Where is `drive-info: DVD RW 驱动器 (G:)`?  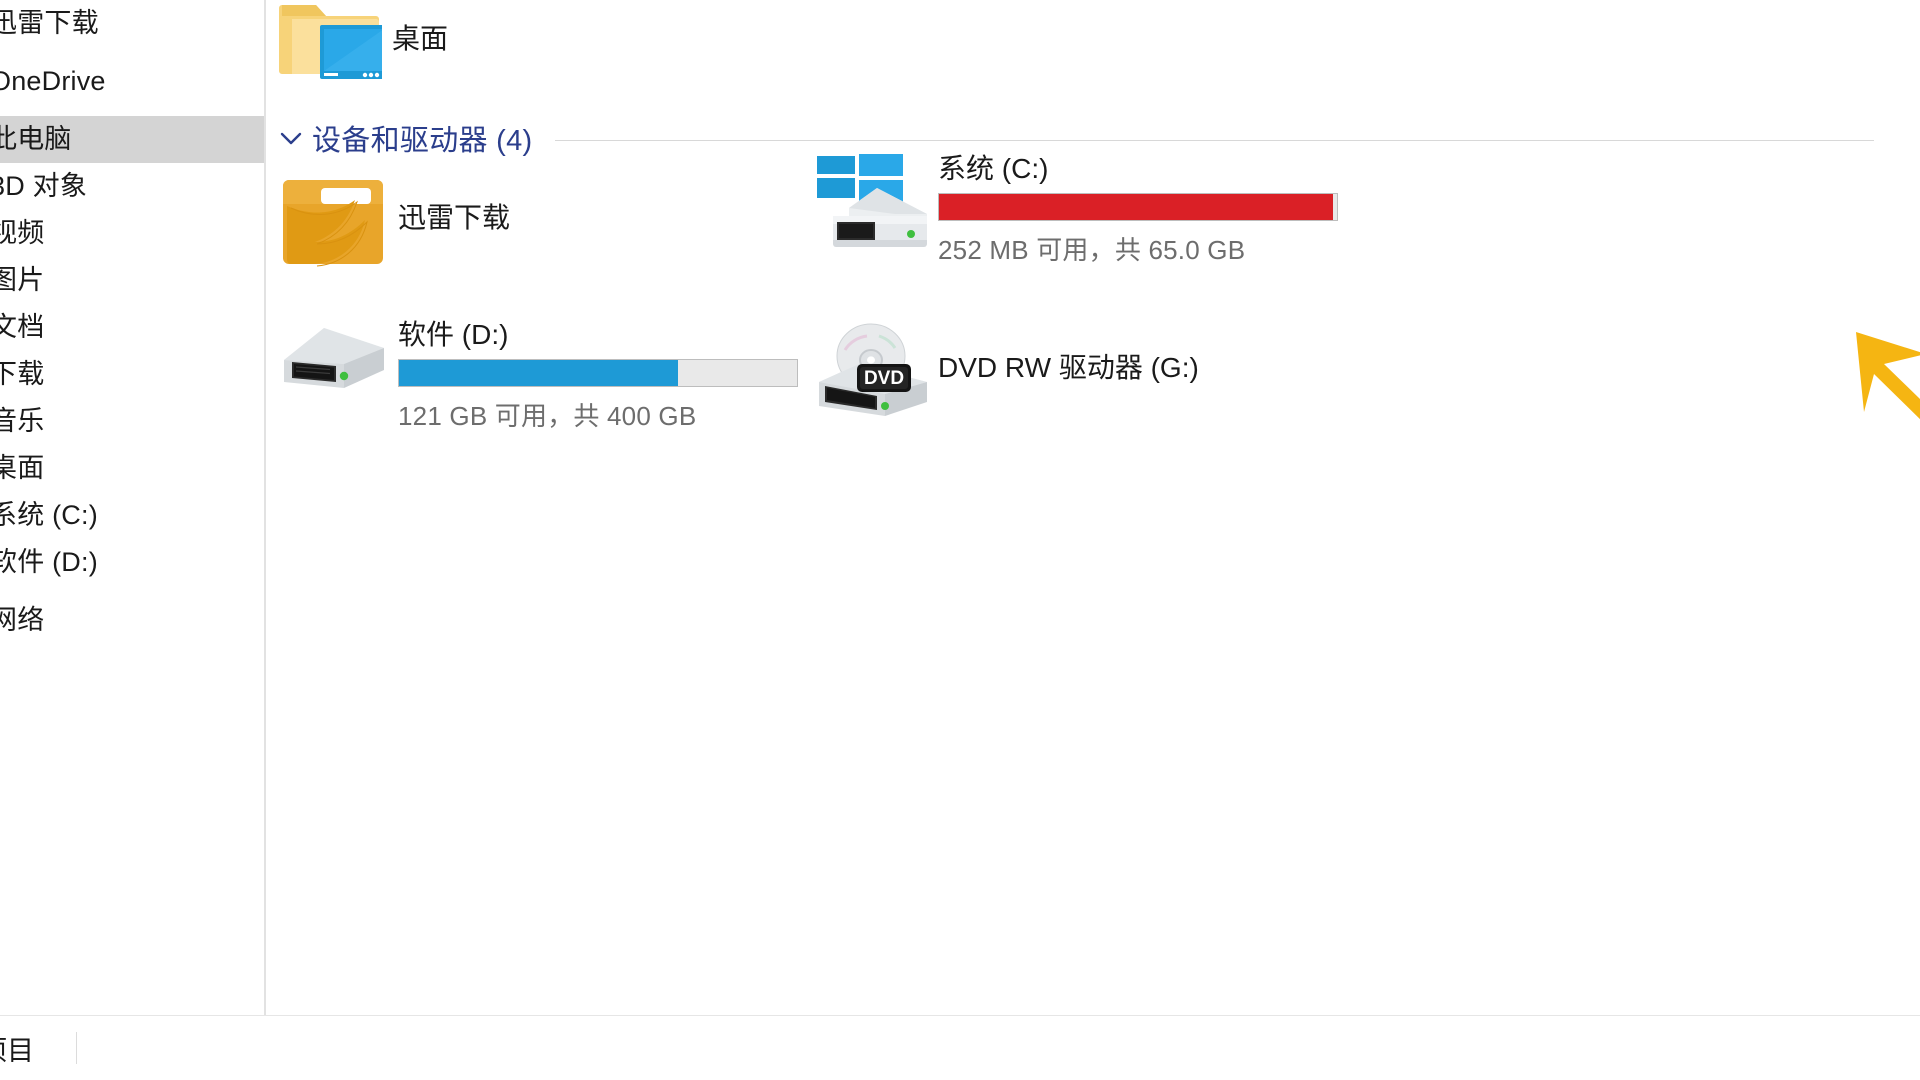 drive-info: DVD RW 驱动器 (G:) is located at coordinates (1183, 368).